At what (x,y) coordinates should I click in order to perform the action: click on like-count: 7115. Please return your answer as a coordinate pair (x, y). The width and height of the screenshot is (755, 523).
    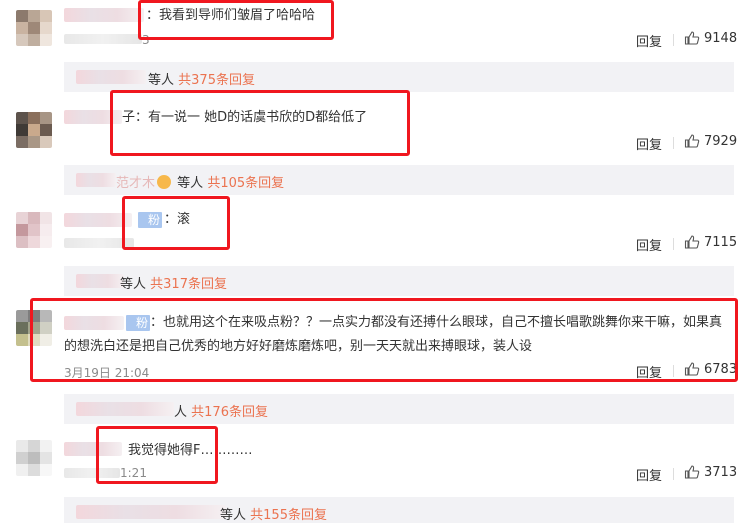
    Looking at the image, I should click on (721, 242).